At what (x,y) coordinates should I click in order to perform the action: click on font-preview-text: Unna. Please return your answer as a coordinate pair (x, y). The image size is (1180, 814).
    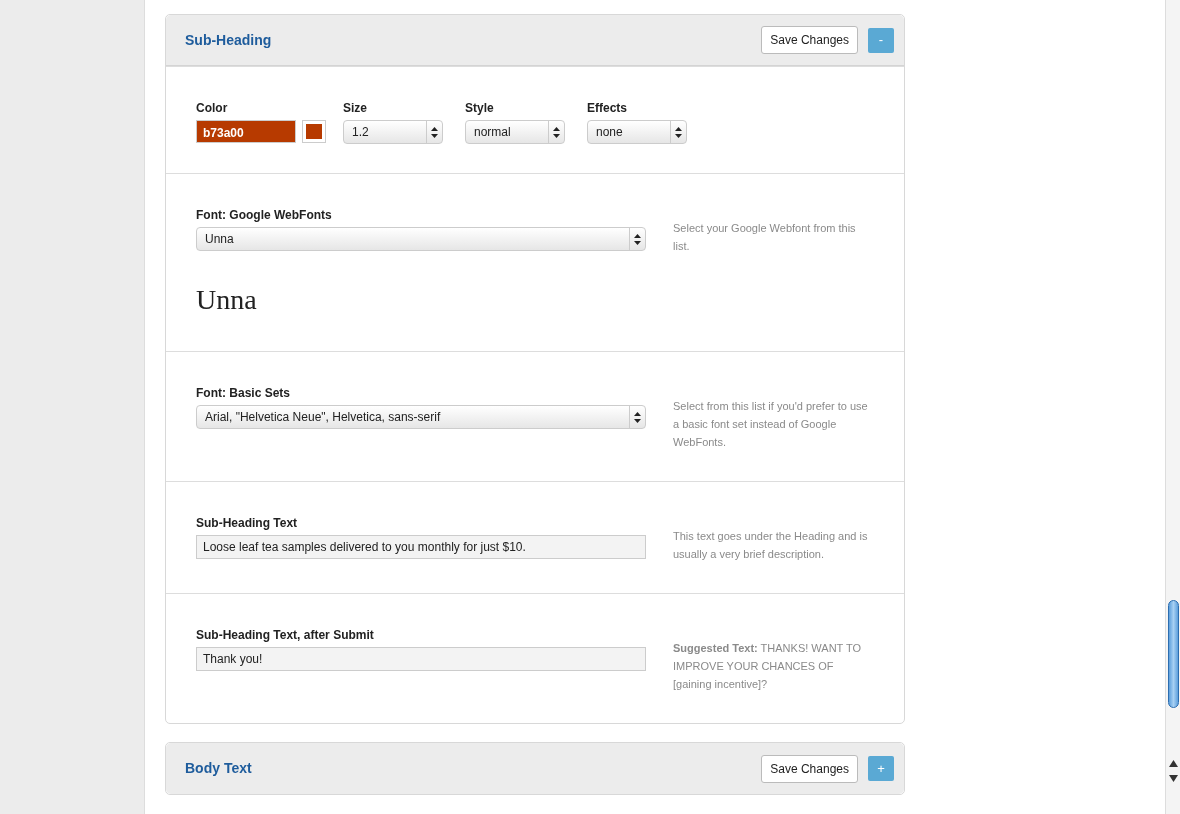
    Looking at the image, I should click on (227, 300).